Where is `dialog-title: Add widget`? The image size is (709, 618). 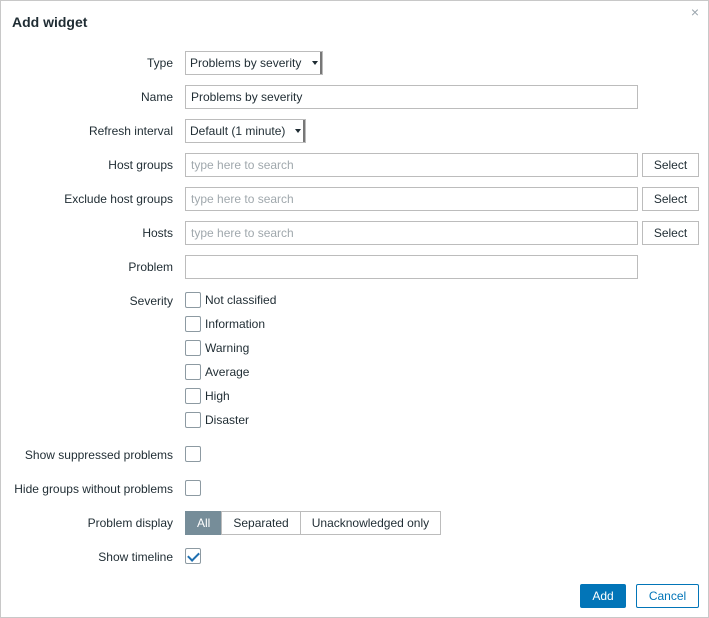 dialog-title: Add widget is located at coordinates (50, 22).